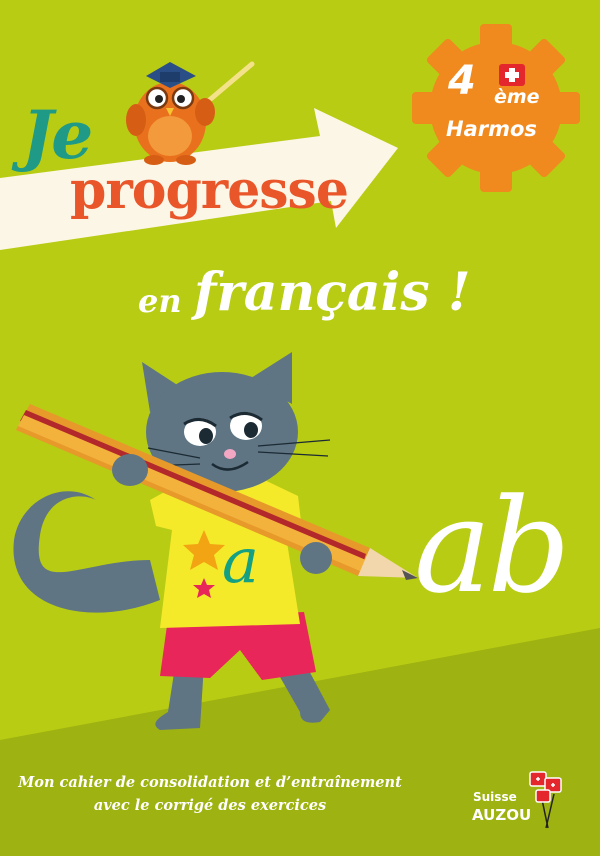 The height and width of the screenshot is (856, 600). Describe the element at coordinates (209, 190) in the screenshot. I see `title-progresse: progresse` at that location.